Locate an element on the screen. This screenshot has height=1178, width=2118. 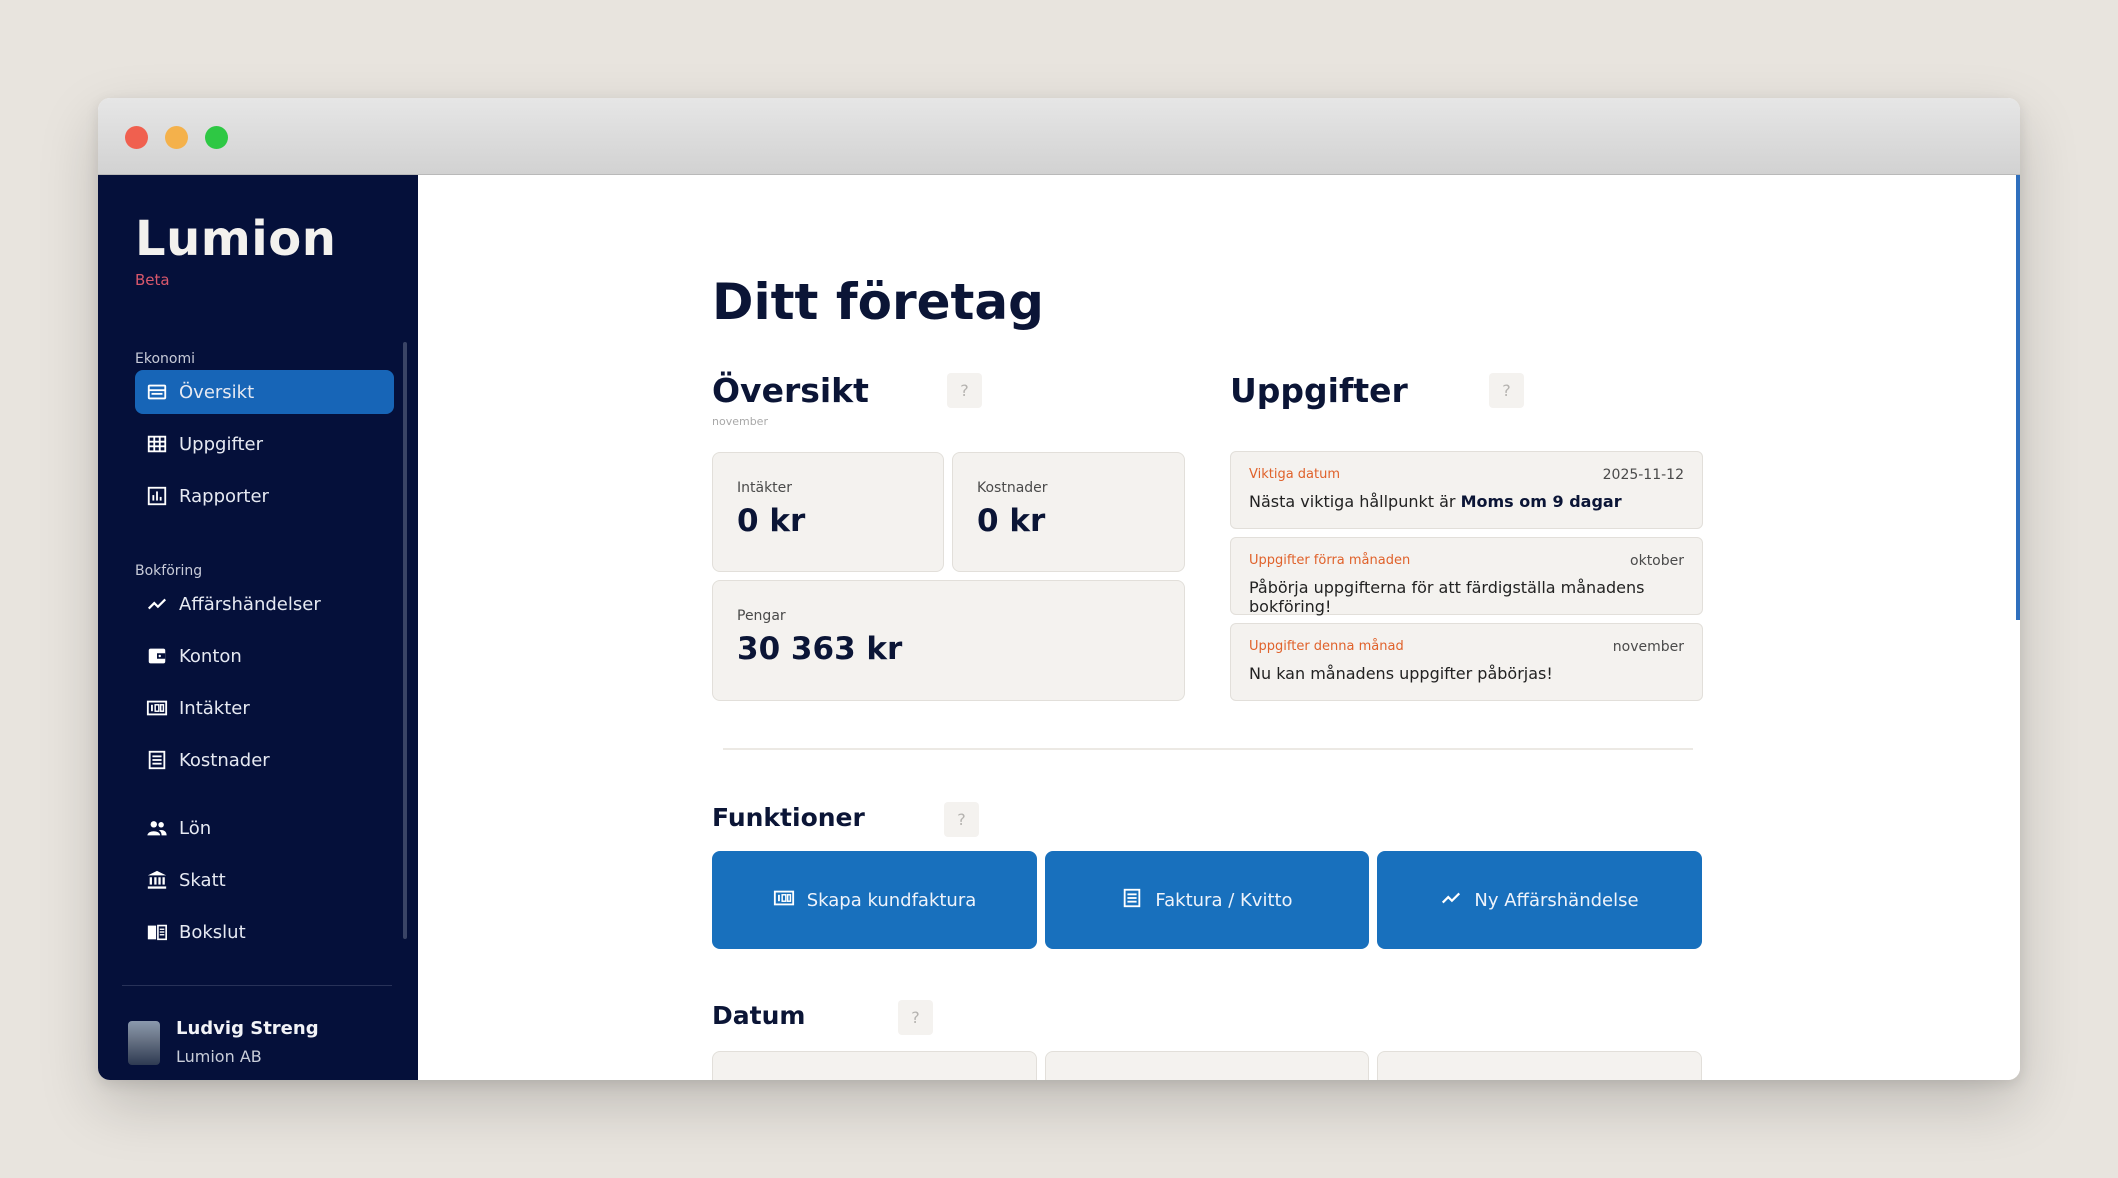
sidebar-item-label: Kostnader is located at coordinates (224, 760).